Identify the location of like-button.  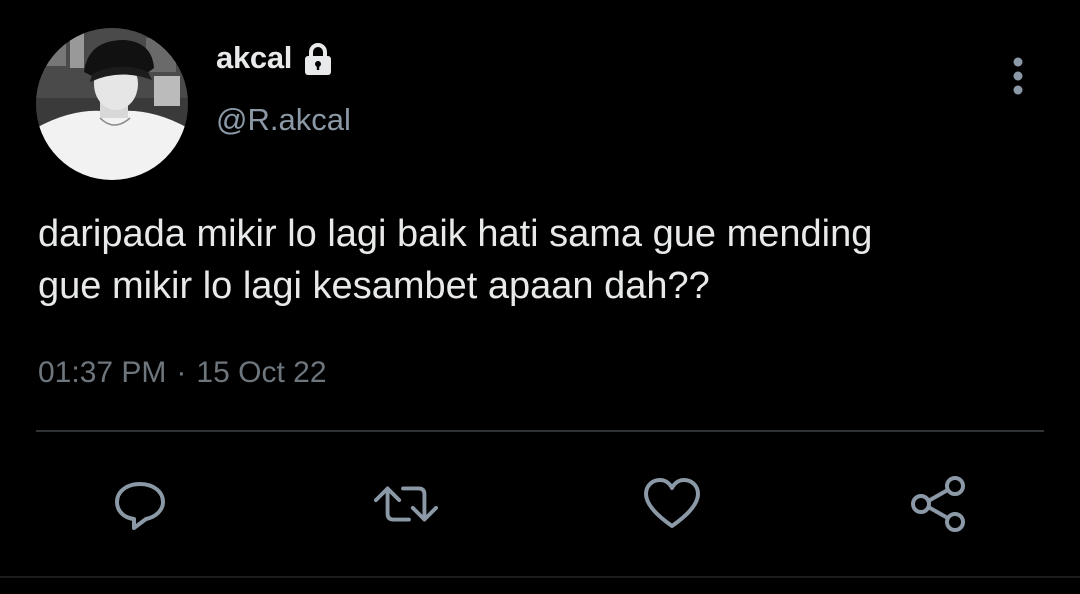
(672, 504).